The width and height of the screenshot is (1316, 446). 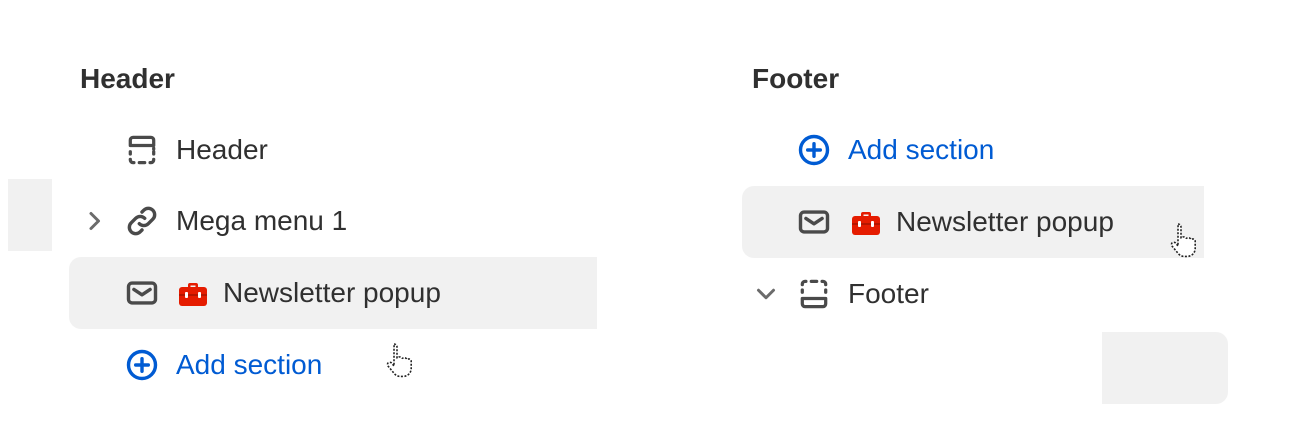 I want to click on add-section-button-header: Add section, so click(x=220, y=365).